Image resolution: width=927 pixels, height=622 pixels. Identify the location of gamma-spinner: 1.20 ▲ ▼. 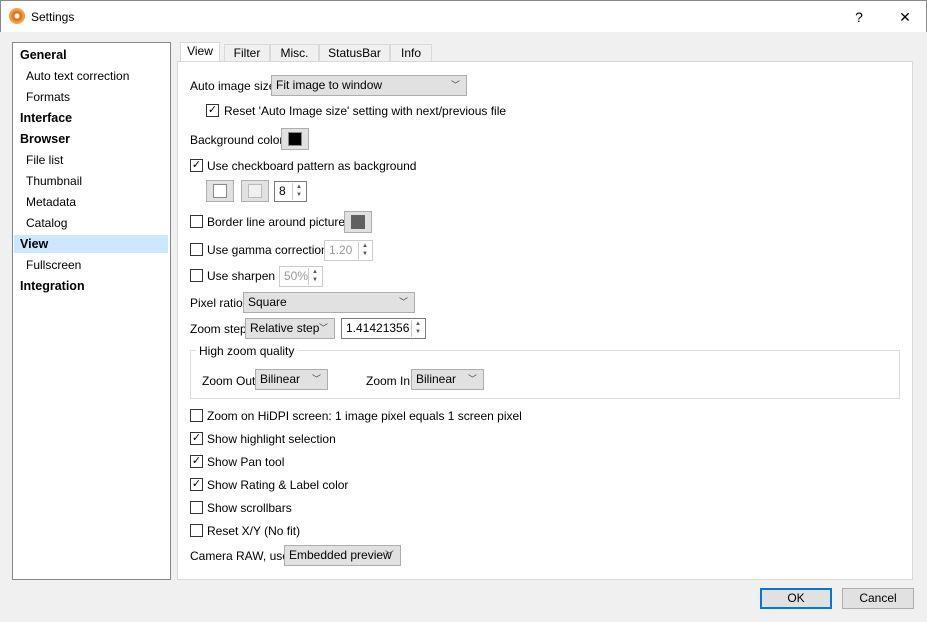
(348, 250).